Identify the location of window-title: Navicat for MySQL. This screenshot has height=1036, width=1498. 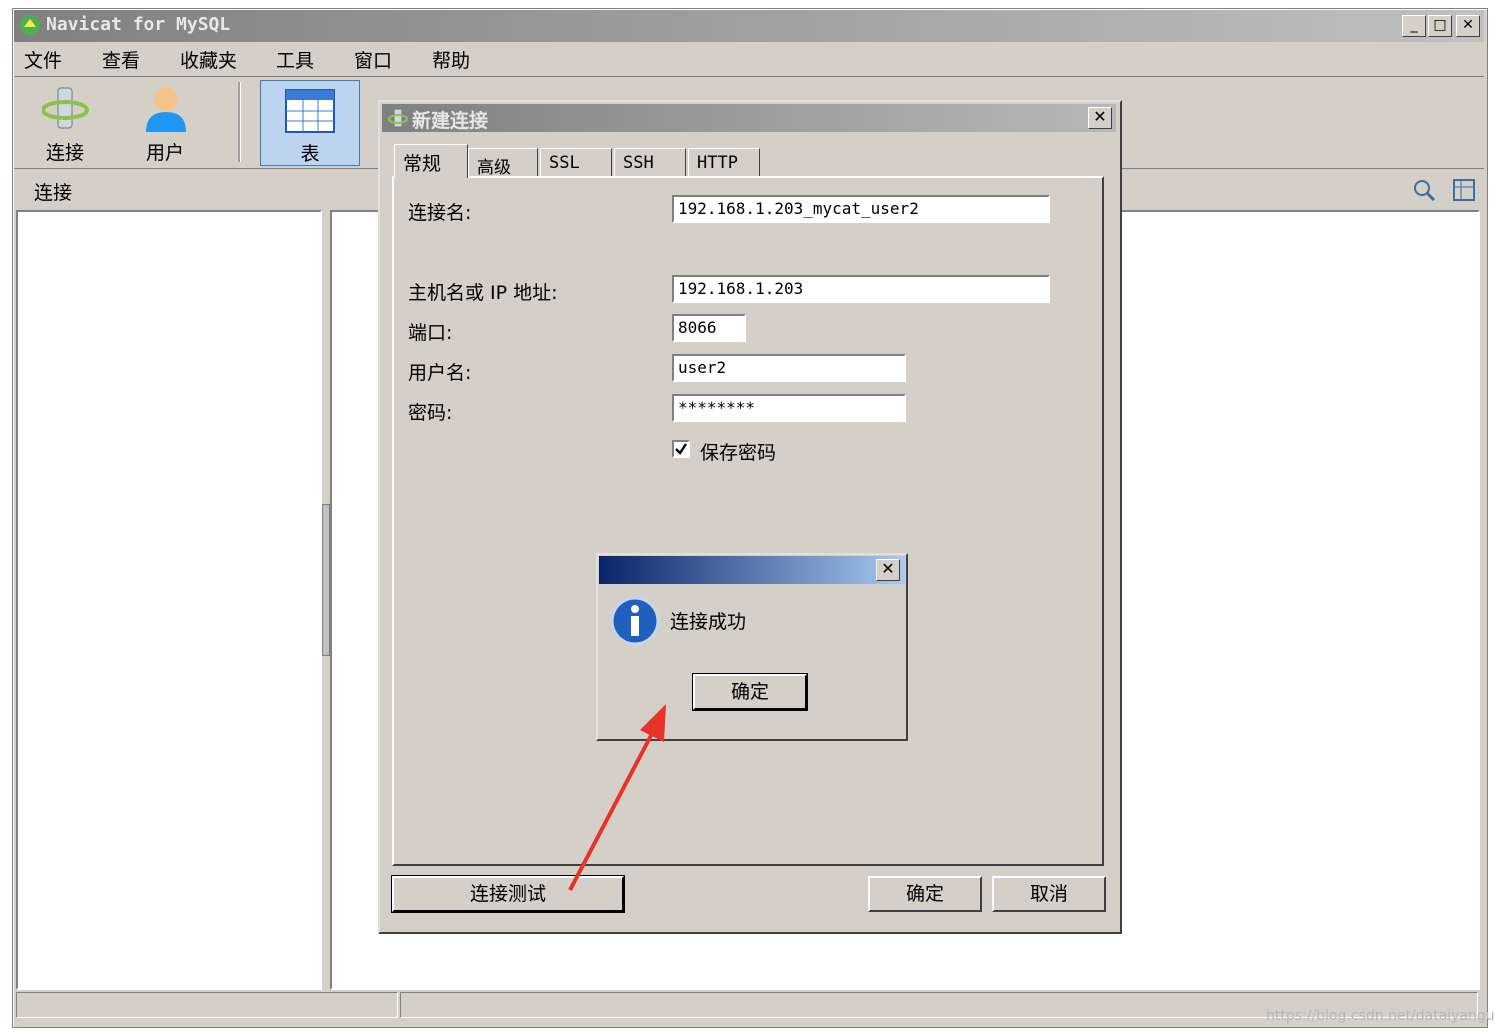
(138, 24).